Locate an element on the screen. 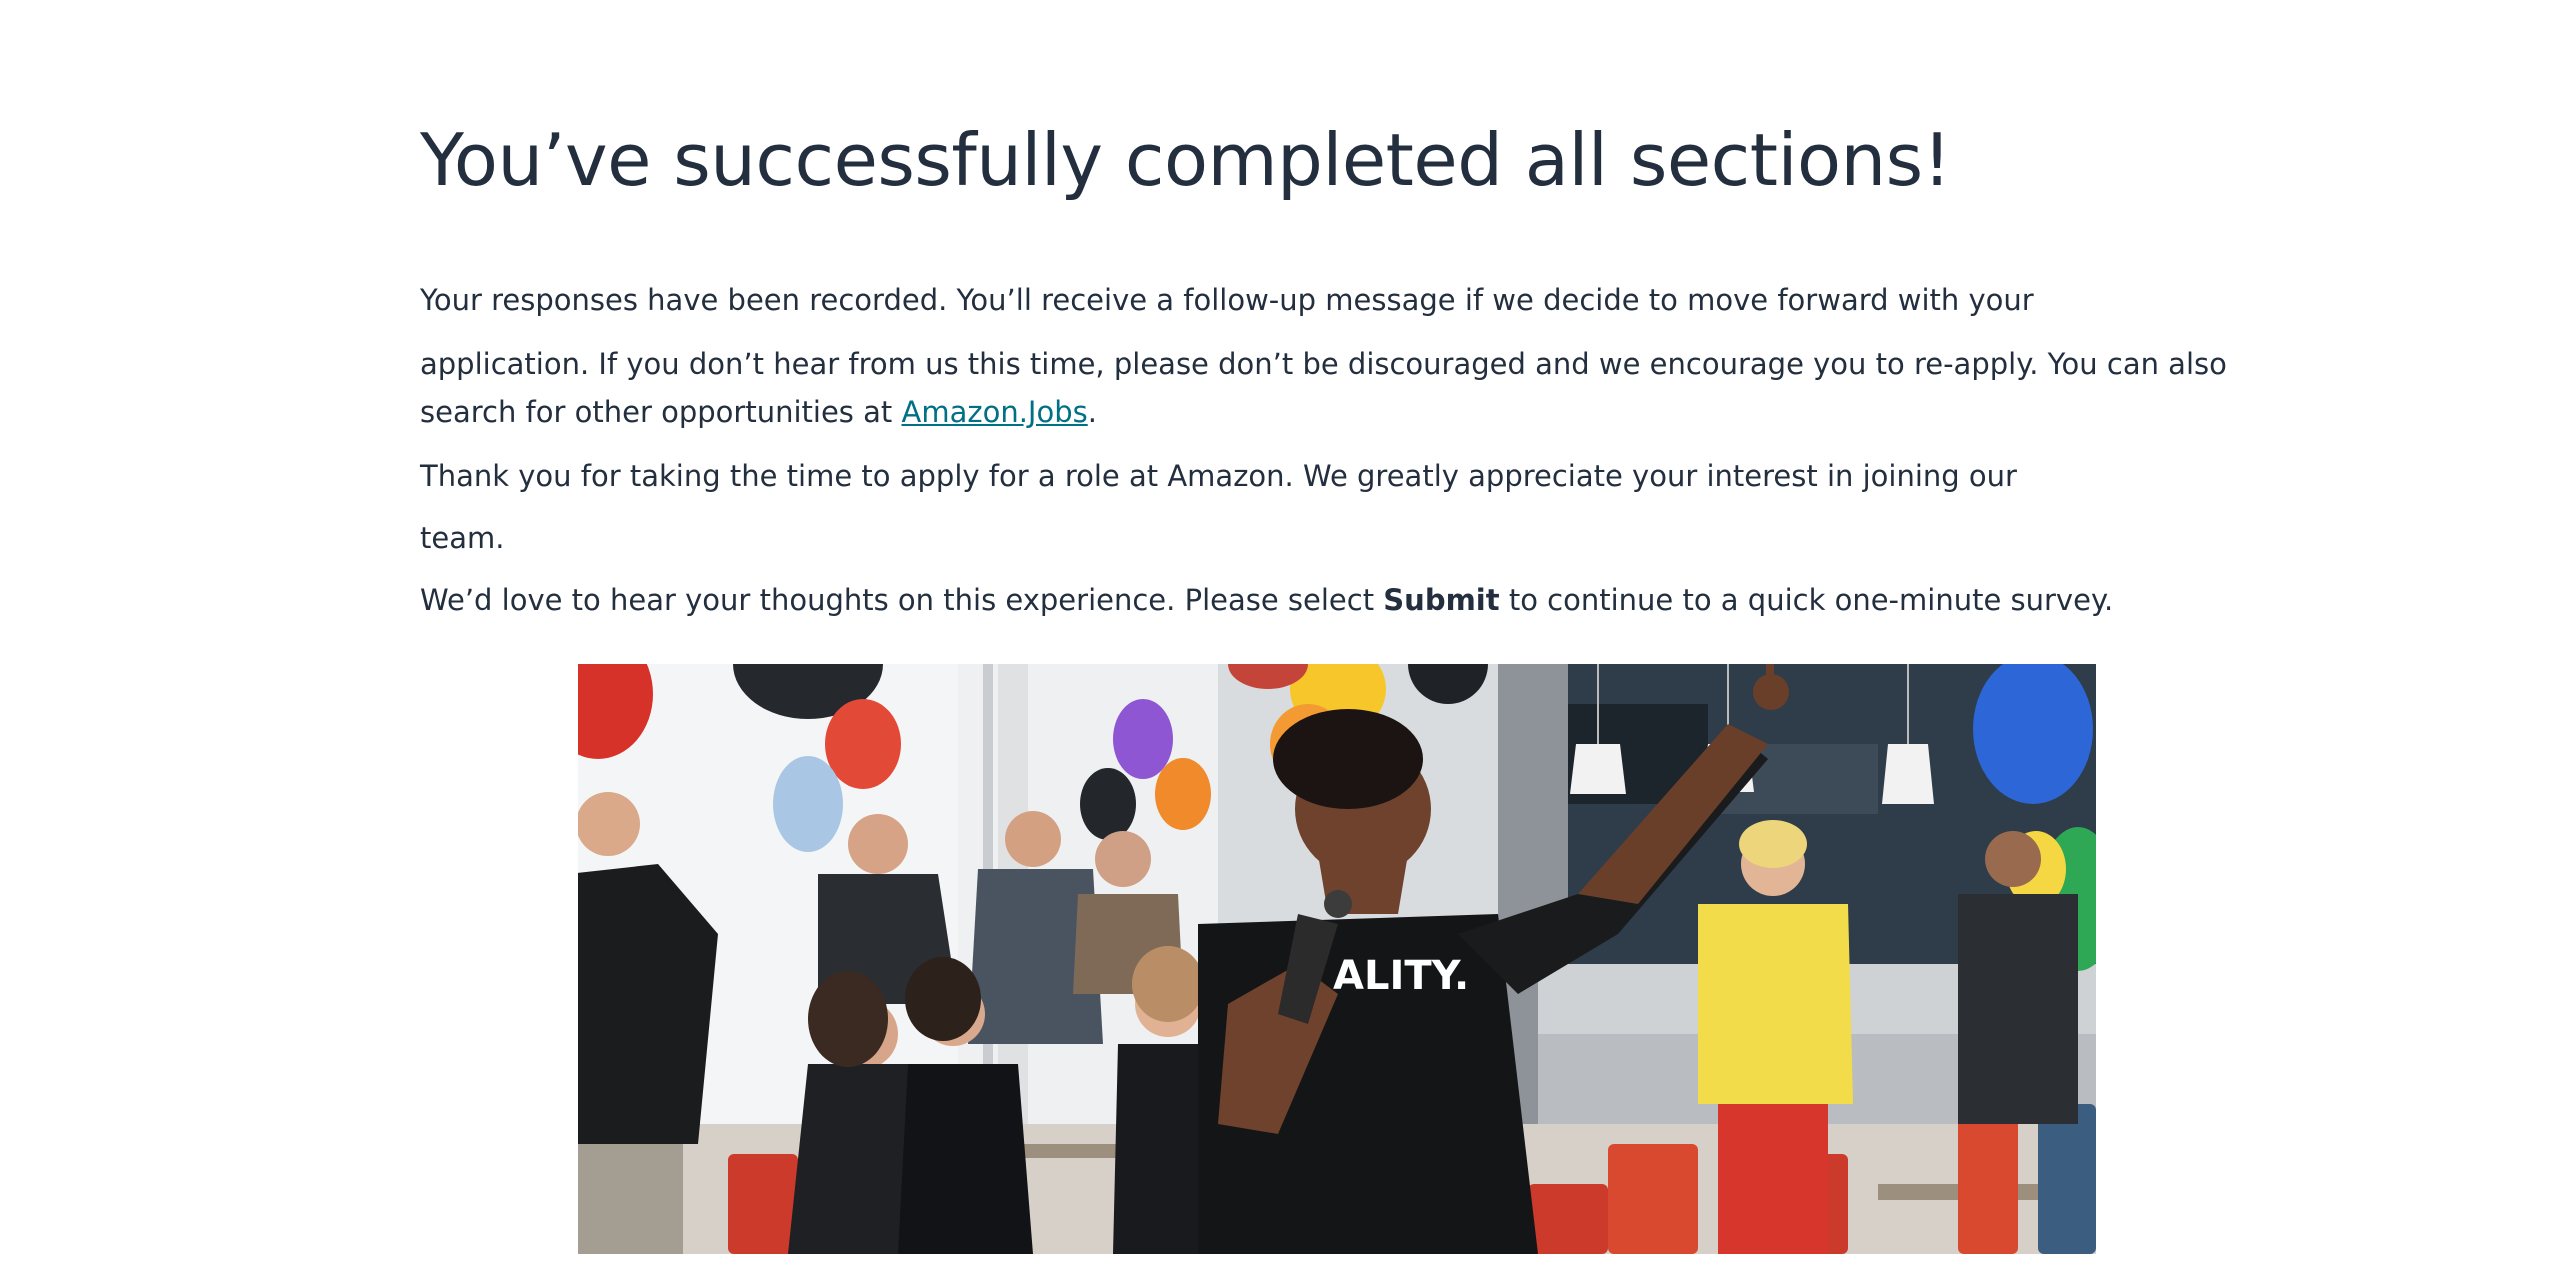 This screenshot has width=2560, height=1278. amazon-jobs-link: Amazon.Jobs is located at coordinates (995, 412).